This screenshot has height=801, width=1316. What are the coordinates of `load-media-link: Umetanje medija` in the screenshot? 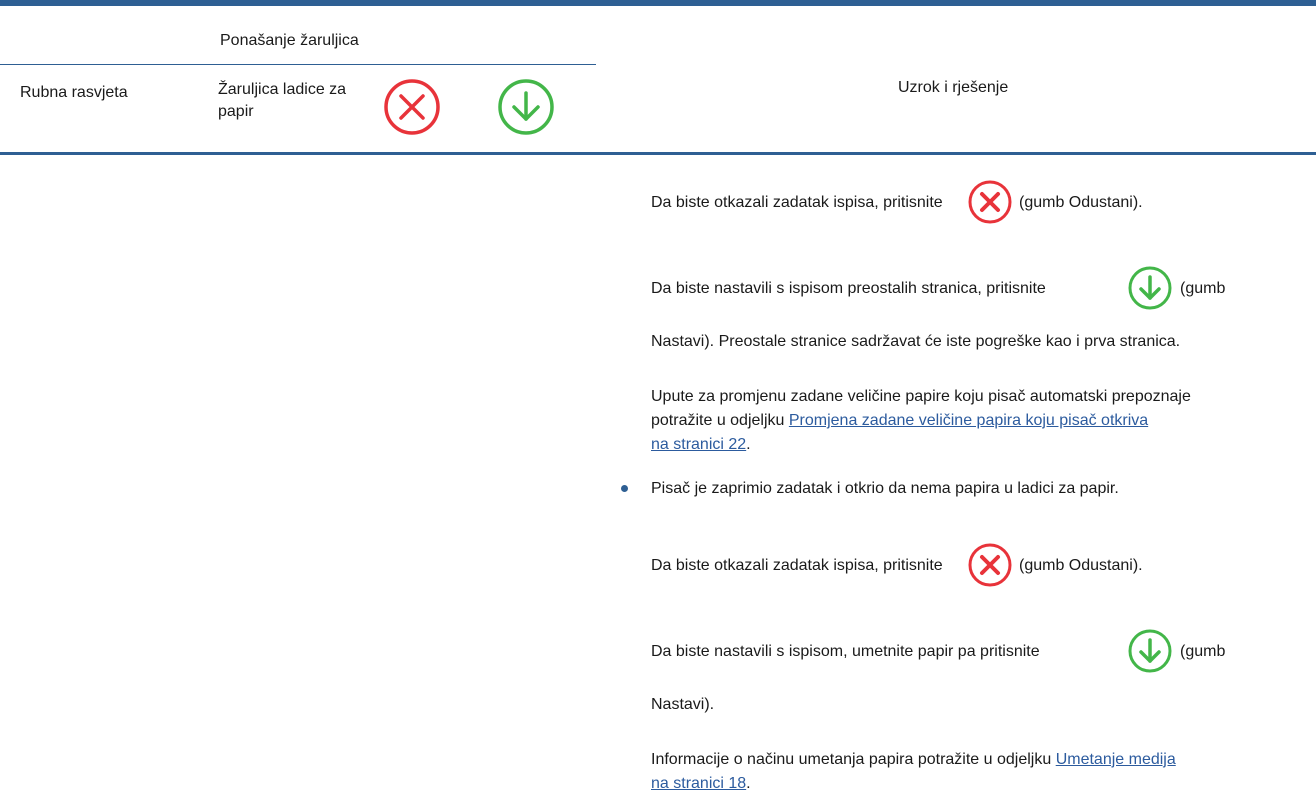 It's located at (1116, 759).